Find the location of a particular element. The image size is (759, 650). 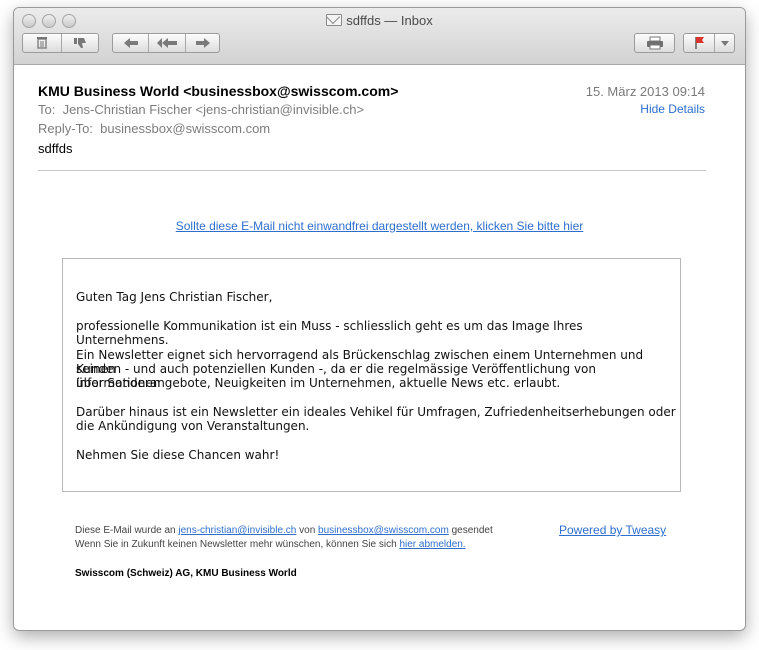

reply-all-button is located at coordinates (167, 43).